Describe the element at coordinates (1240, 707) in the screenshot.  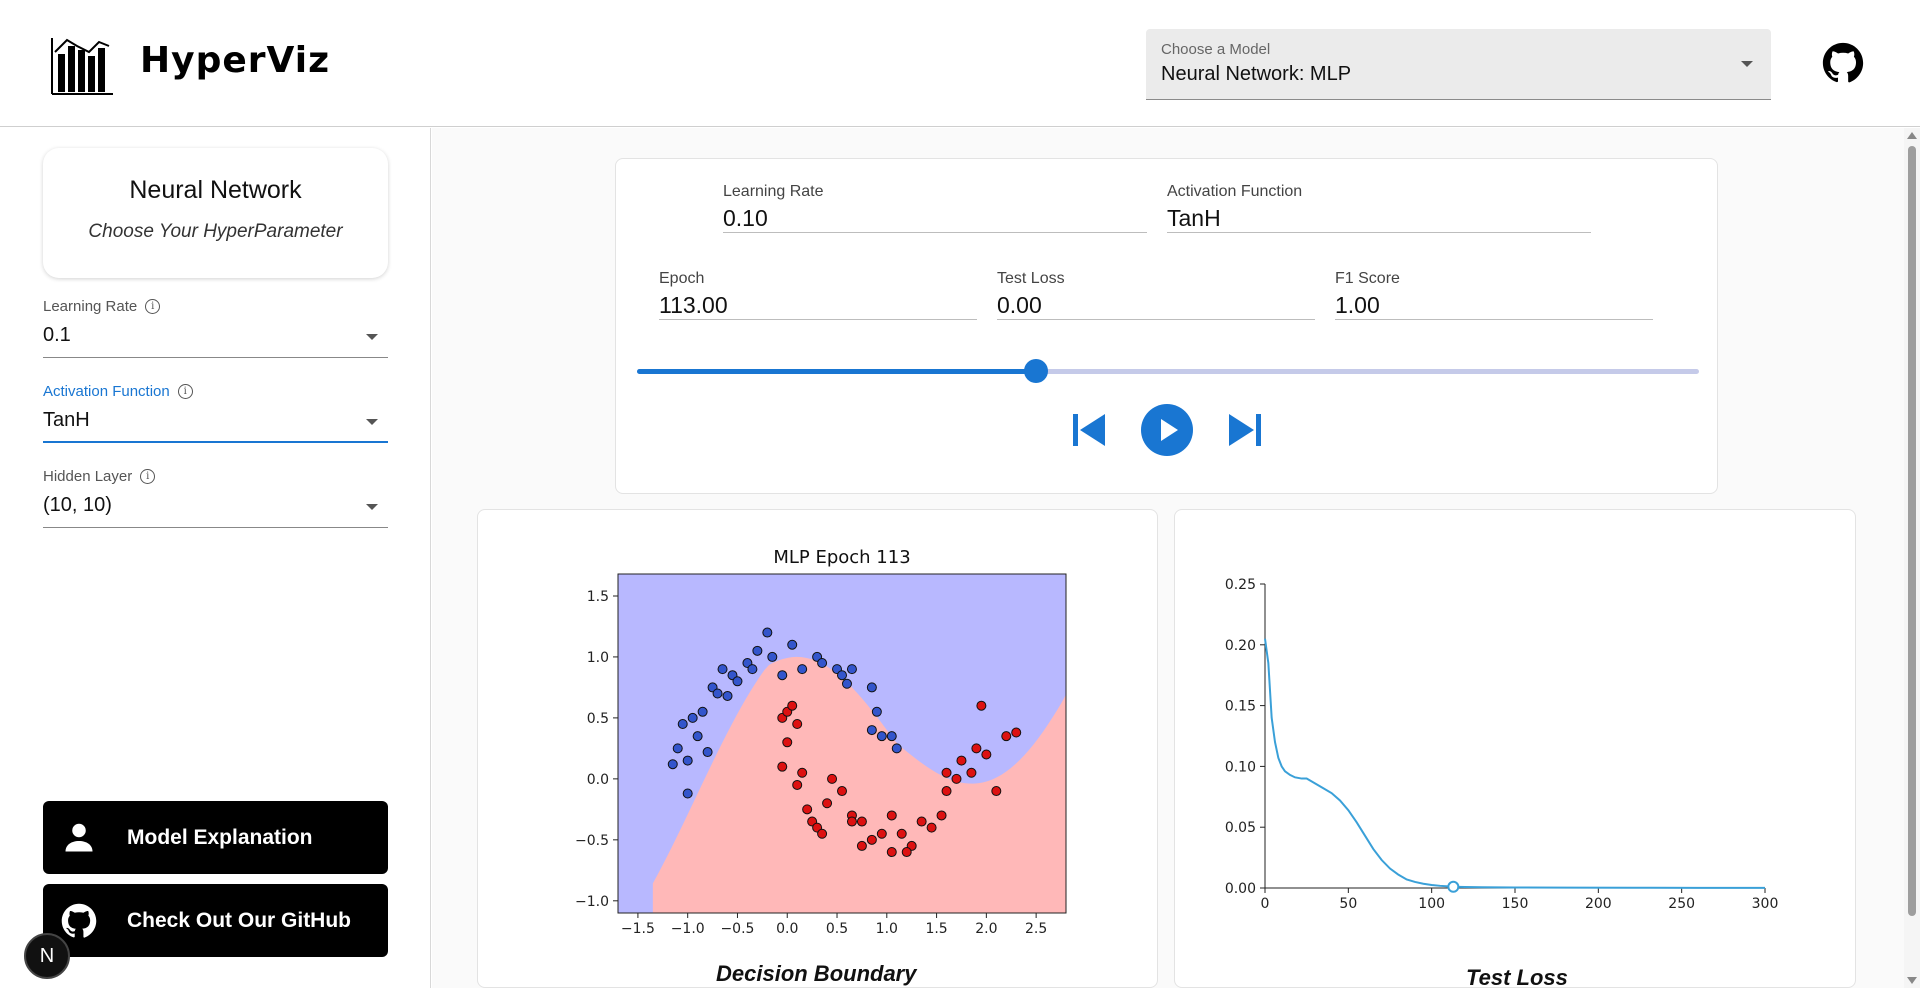
I see `y-tick-label: 0.15` at that location.